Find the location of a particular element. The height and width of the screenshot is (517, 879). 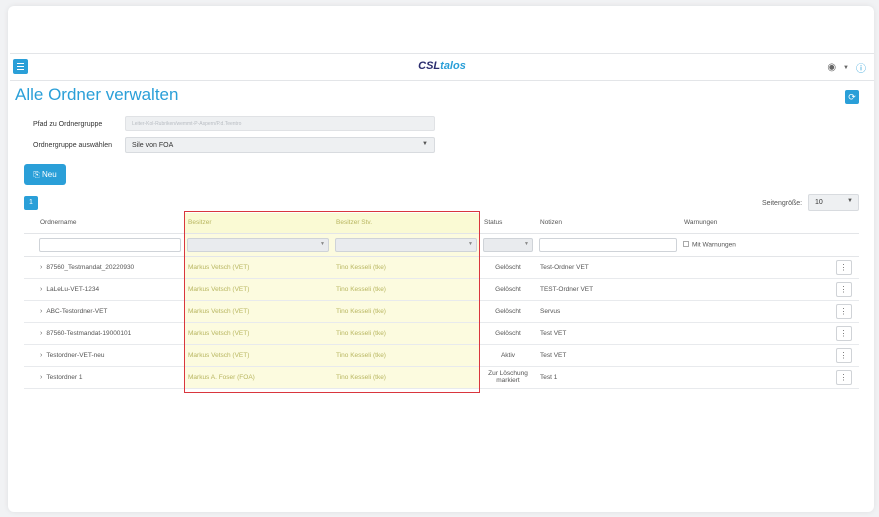

row-notes: TEST-Ordner VET is located at coordinates (608, 289).